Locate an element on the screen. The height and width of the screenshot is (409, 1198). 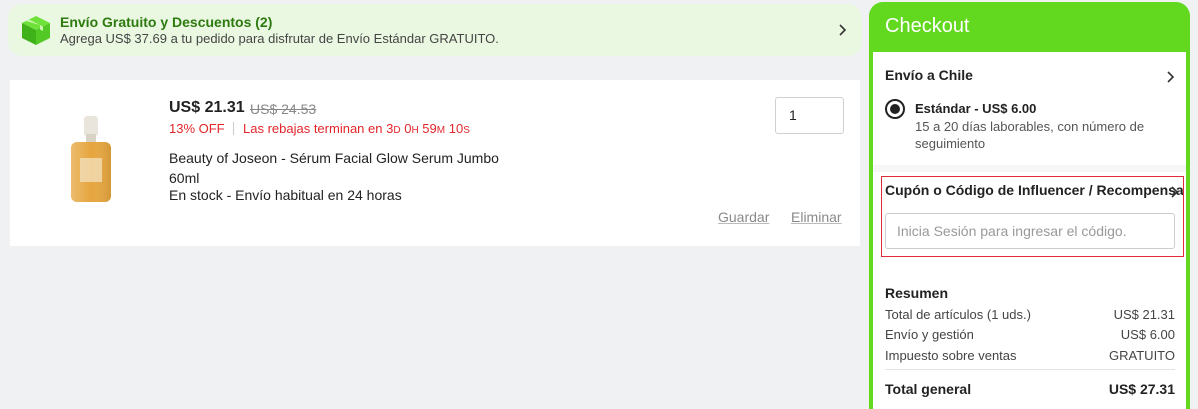
summary-row-value: US$ 21.31 is located at coordinates (1144, 314).